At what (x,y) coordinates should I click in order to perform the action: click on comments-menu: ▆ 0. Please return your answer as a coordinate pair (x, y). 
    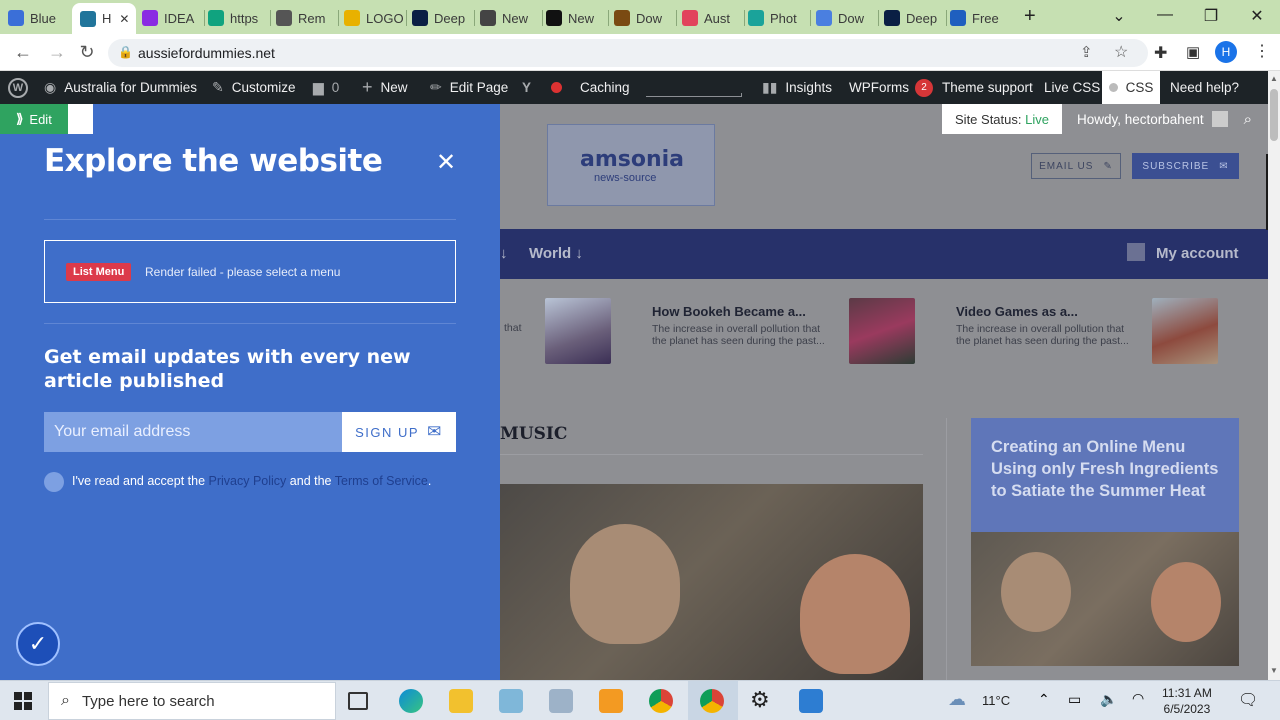
    Looking at the image, I should click on (326, 87).